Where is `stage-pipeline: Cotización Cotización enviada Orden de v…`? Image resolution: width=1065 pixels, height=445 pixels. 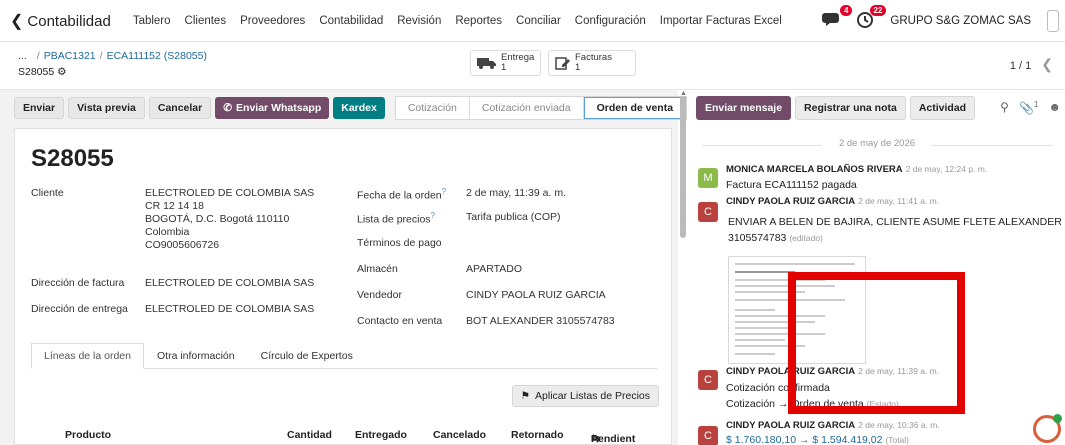 stage-pipeline: Cotización Cotización enviada Orden de v… is located at coordinates (541, 108).